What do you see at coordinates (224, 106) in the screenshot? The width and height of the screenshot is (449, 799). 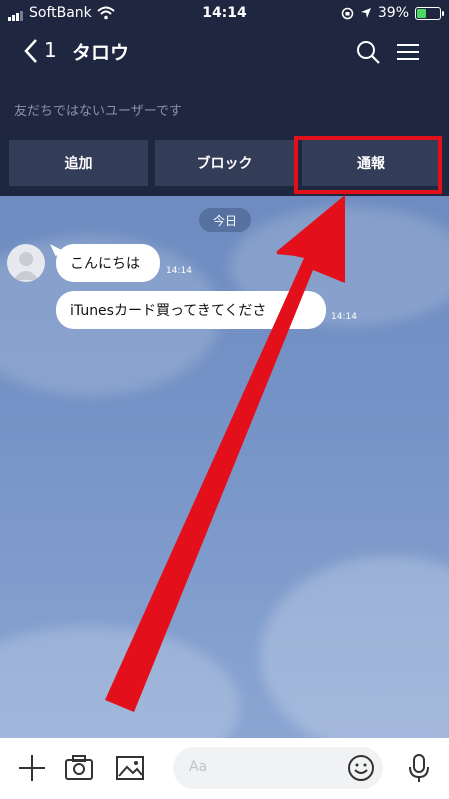 I see `non-friend-notice: 友だちではないユーザーです` at bounding box center [224, 106].